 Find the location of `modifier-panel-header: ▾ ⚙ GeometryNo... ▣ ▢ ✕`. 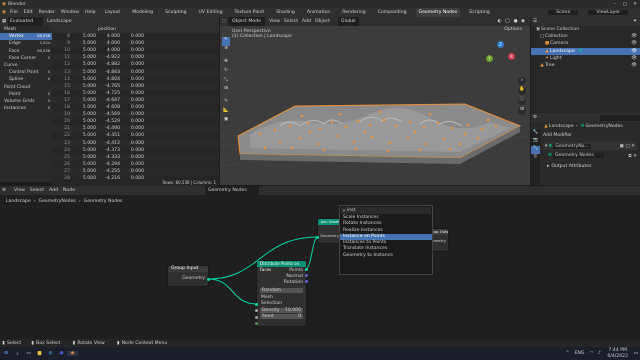

modifier-panel-header: ▾ ⚙ GeometryNo... ▣ ▢ ✕ is located at coordinates (590, 146).